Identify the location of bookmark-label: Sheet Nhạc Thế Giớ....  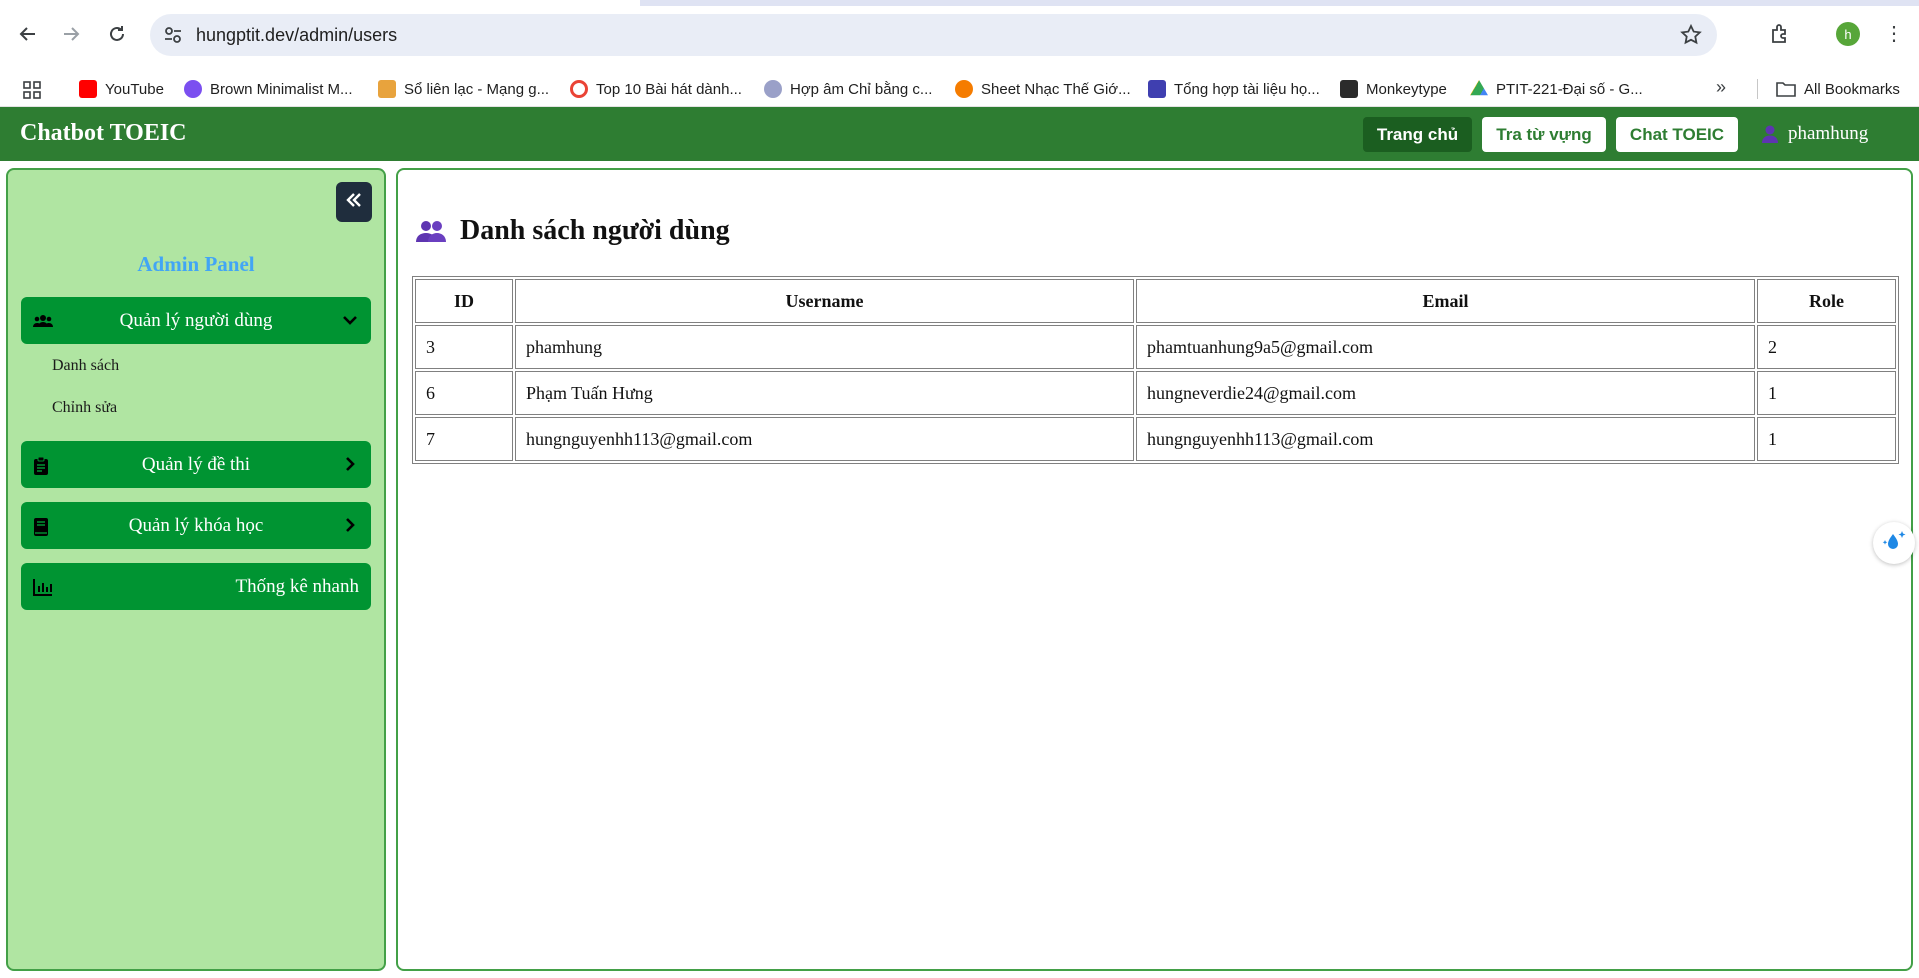
(1056, 89).